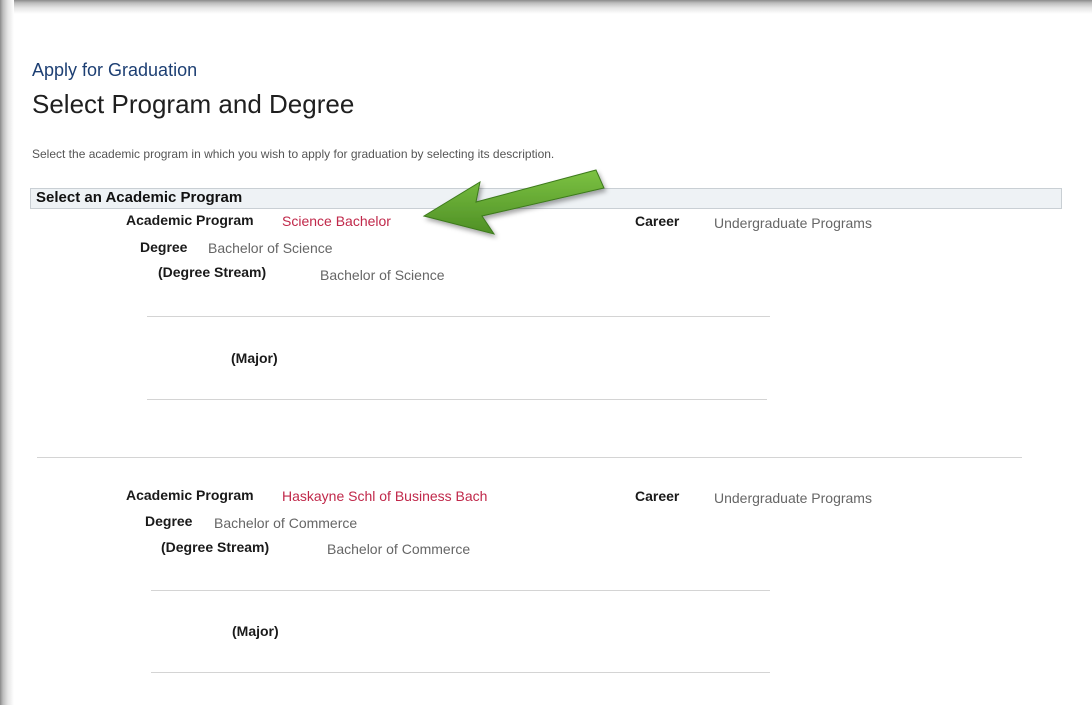 The height and width of the screenshot is (705, 1092). Describe the element at coordinates (382, 275) in the screenshot. I see `degree-stream-value: Bachelor of Science` at that location.